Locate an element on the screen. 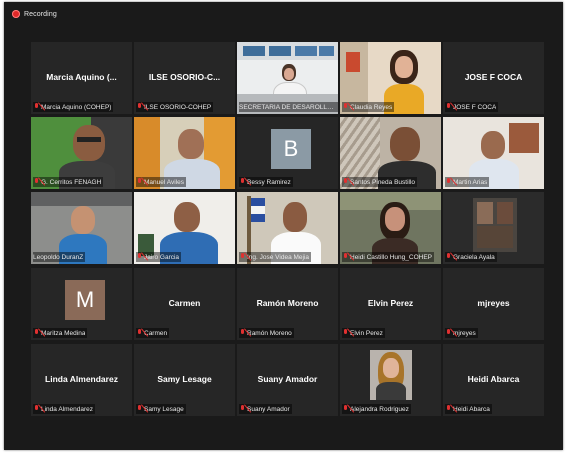  participant-footer: Martin Arias is located at coordinates (467, 182).